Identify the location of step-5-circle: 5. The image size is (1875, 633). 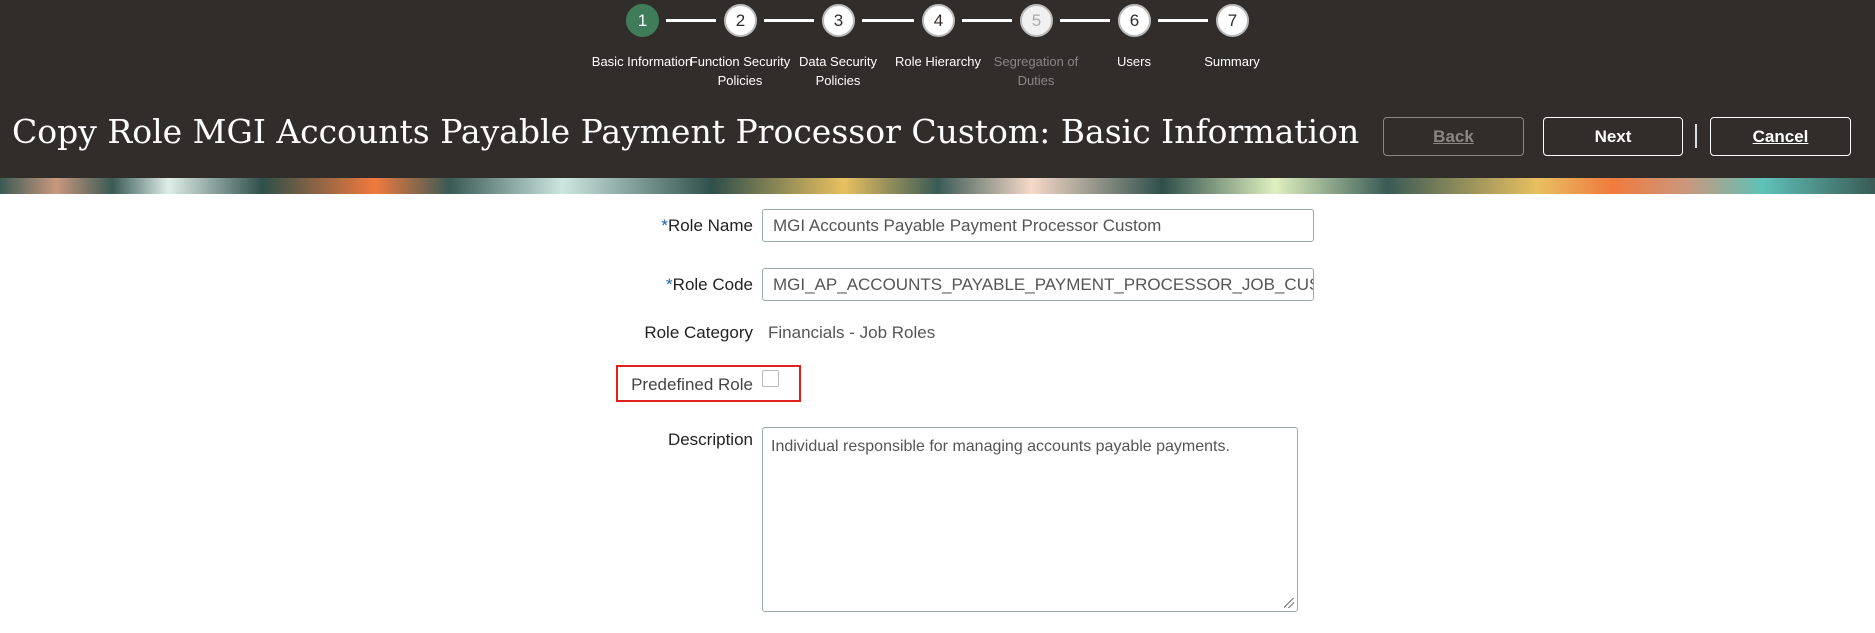
(1036, 20).